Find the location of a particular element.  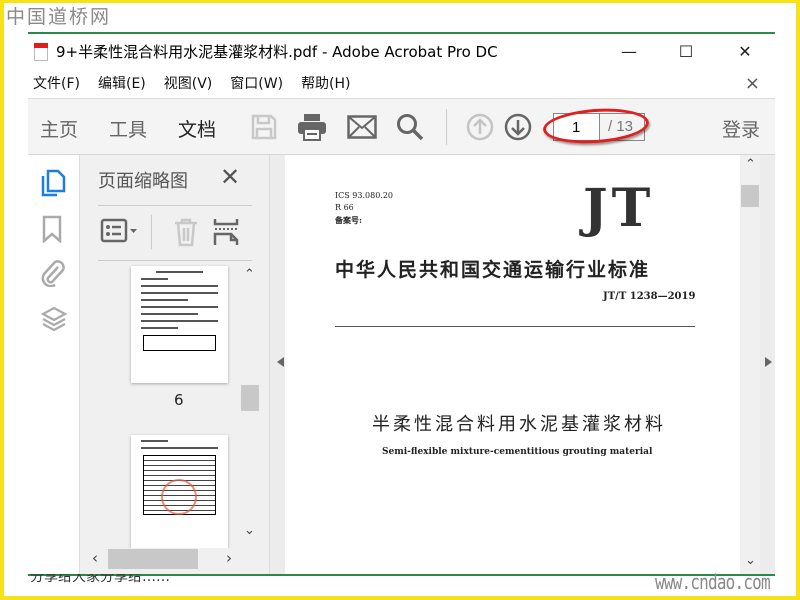

menu-file: 文件(F) is located at coordinates (56, 83).